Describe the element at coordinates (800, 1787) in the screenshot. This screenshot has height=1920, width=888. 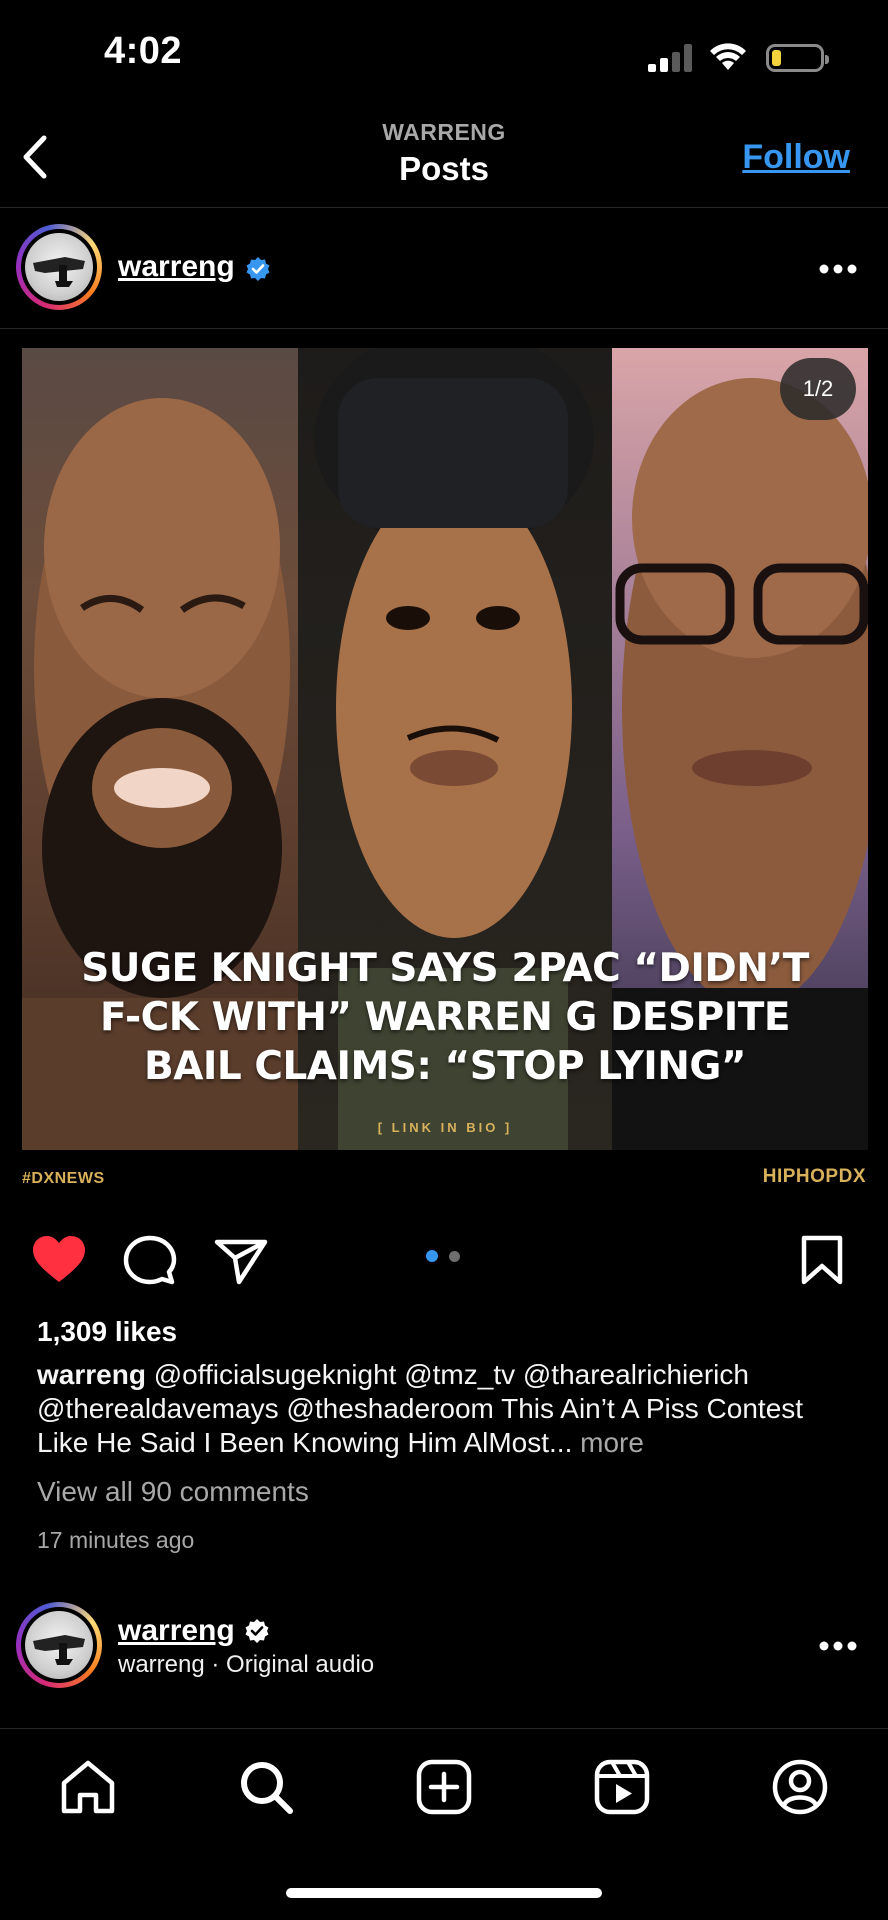
I see `profile-icon` at that location.